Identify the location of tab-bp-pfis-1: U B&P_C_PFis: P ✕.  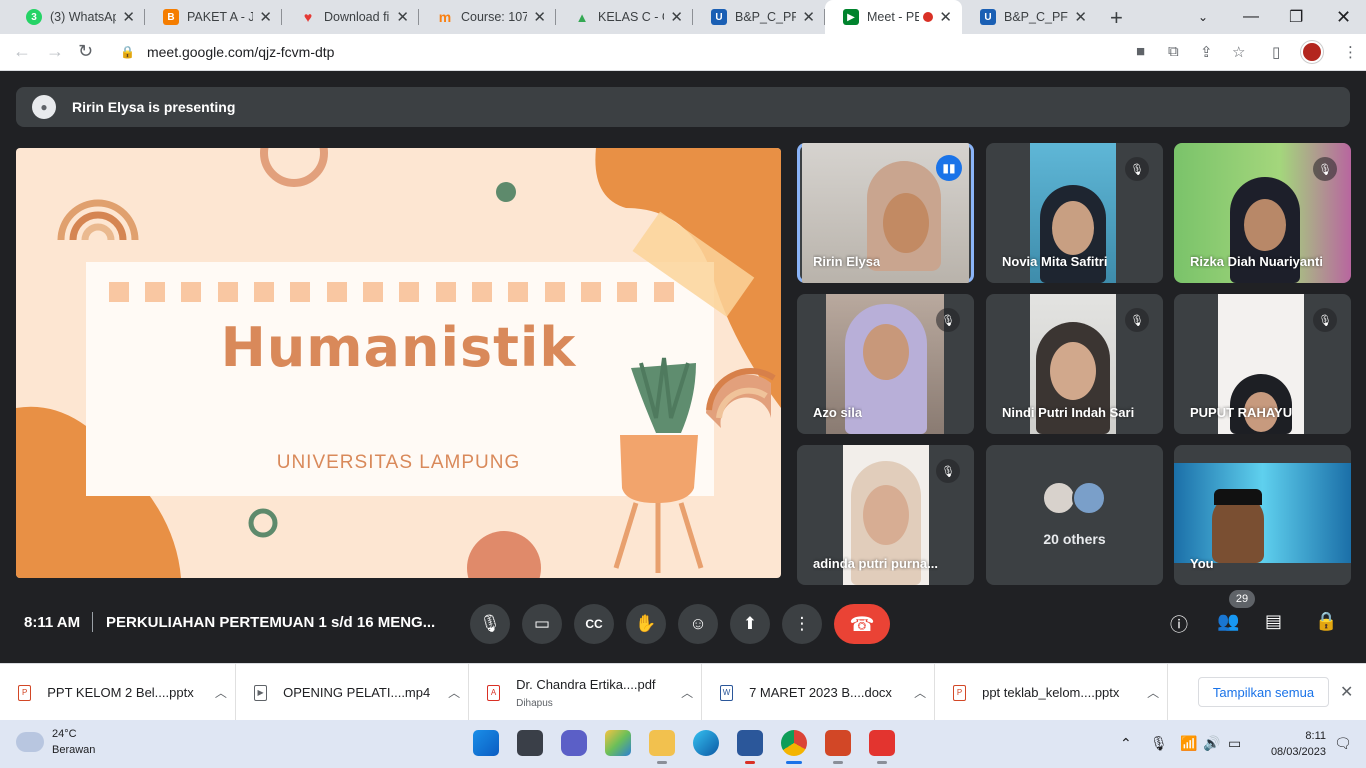
(759, 17).